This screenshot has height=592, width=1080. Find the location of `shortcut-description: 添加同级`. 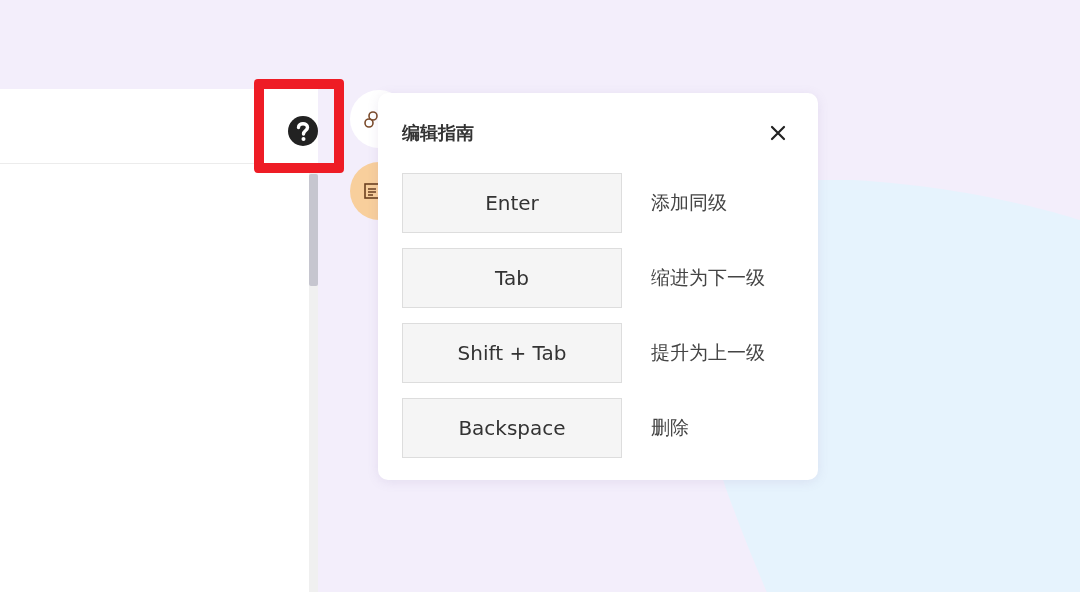

shortcut-description: 添加同级 is located at coordinates (689, 202).